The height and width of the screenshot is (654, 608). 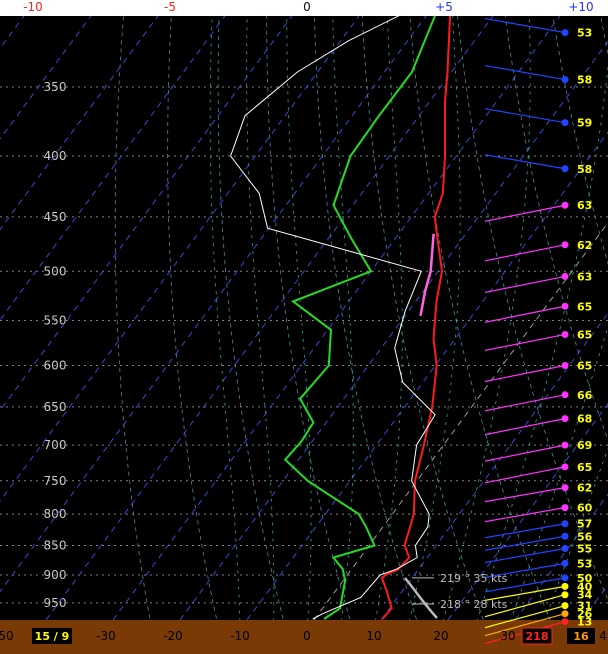 I want to click on wind-speed-11: 68, so click(x=584, y=419).